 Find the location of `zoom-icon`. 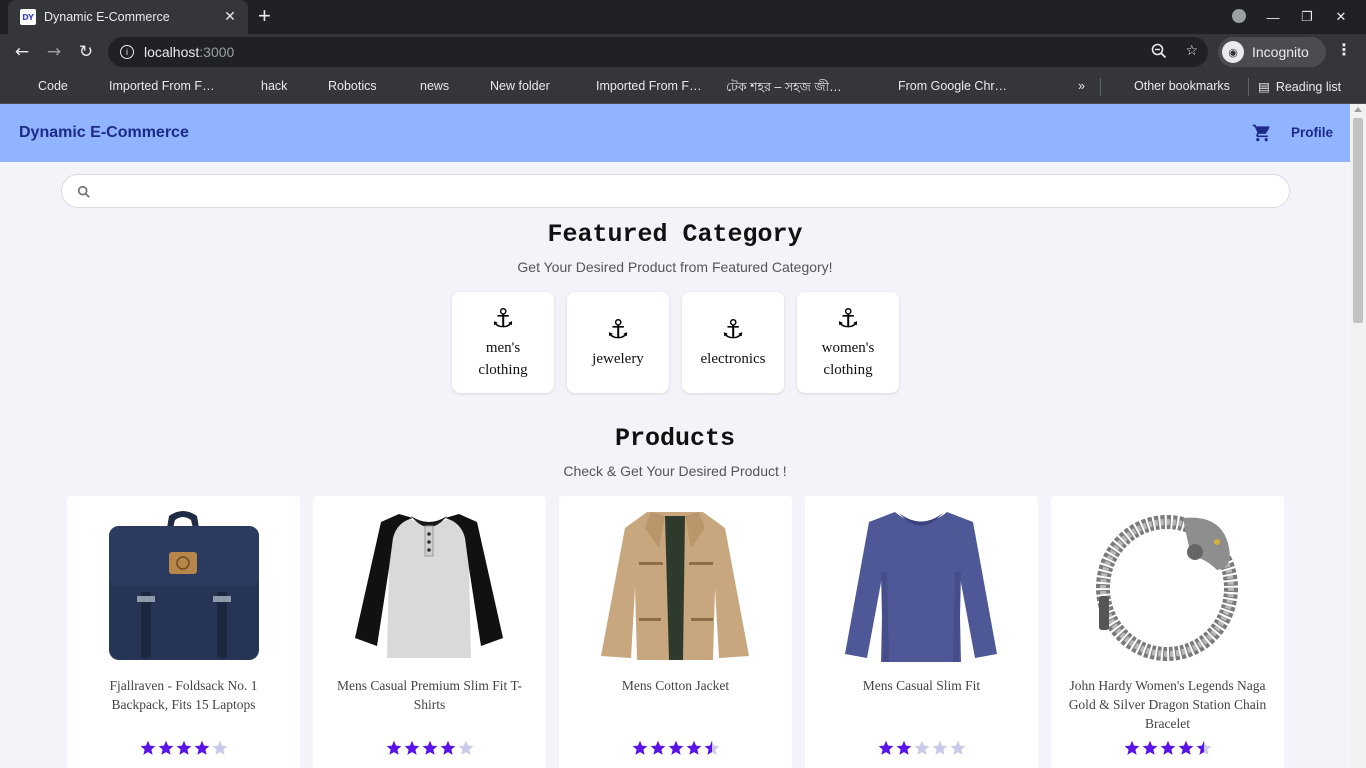

zoom-icon is located at coordinates (1159, 53).